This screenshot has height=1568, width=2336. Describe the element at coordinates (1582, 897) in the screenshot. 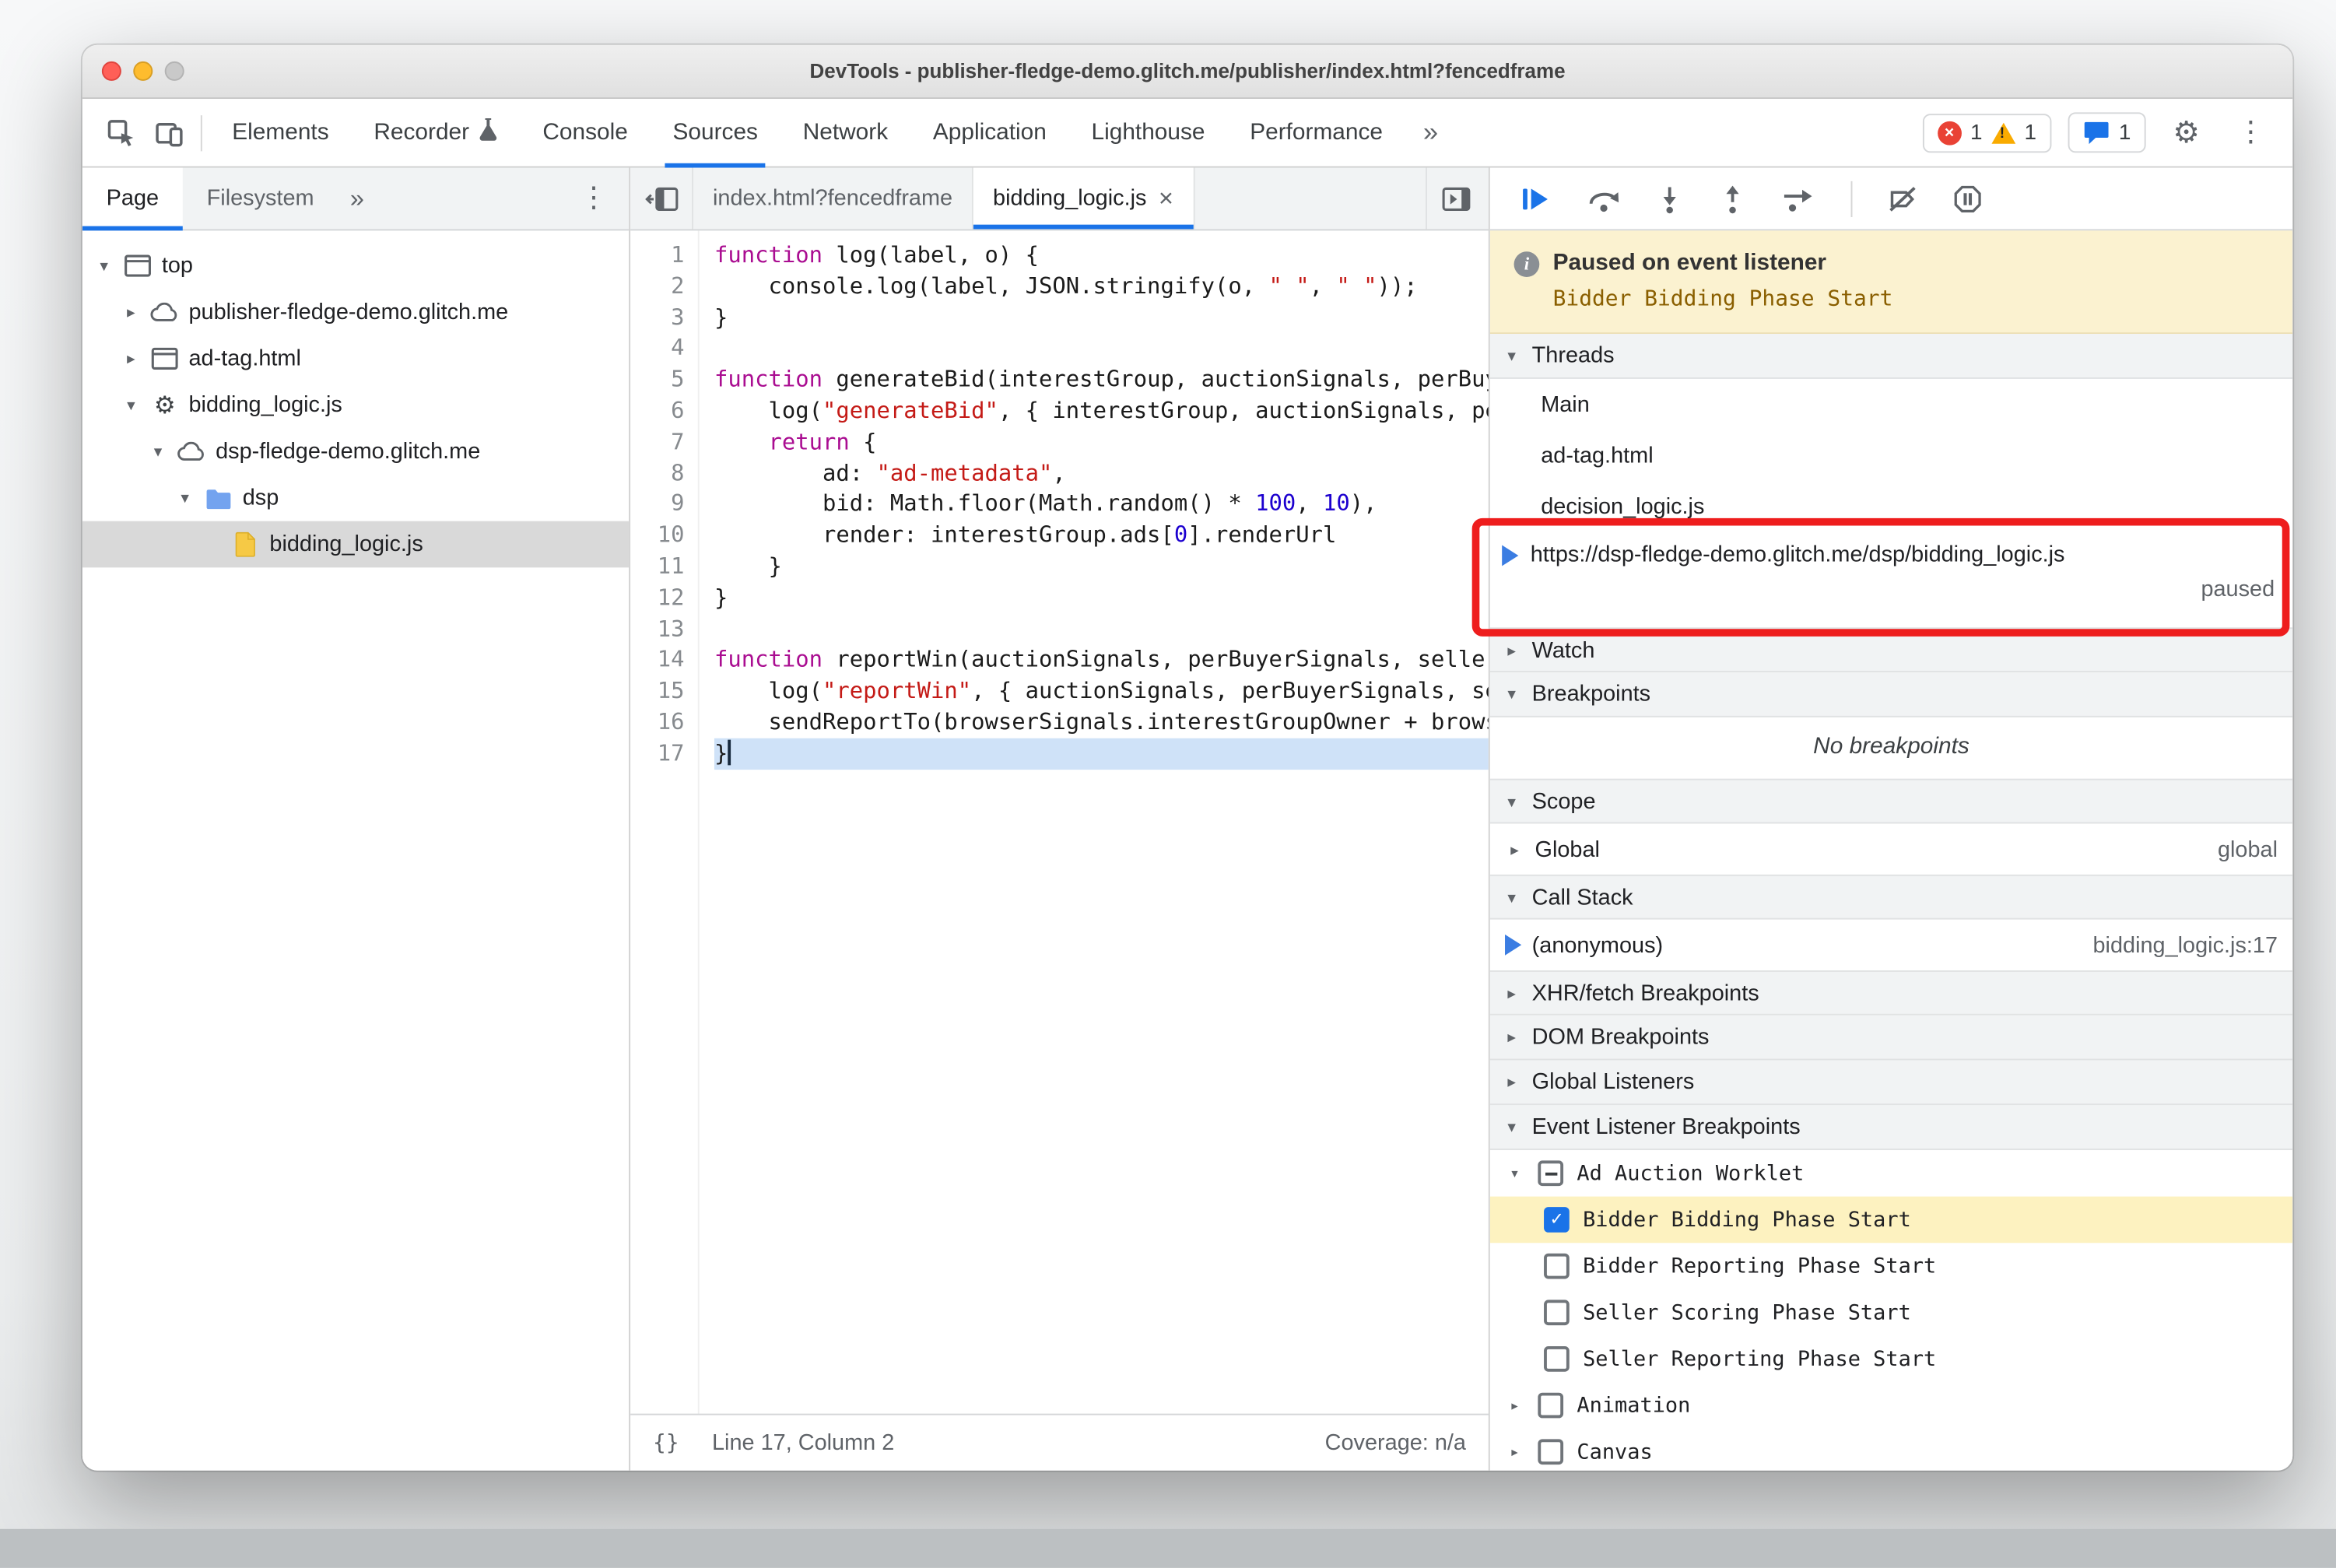

I see `section-call-stack-label: Call Stack` at that location.